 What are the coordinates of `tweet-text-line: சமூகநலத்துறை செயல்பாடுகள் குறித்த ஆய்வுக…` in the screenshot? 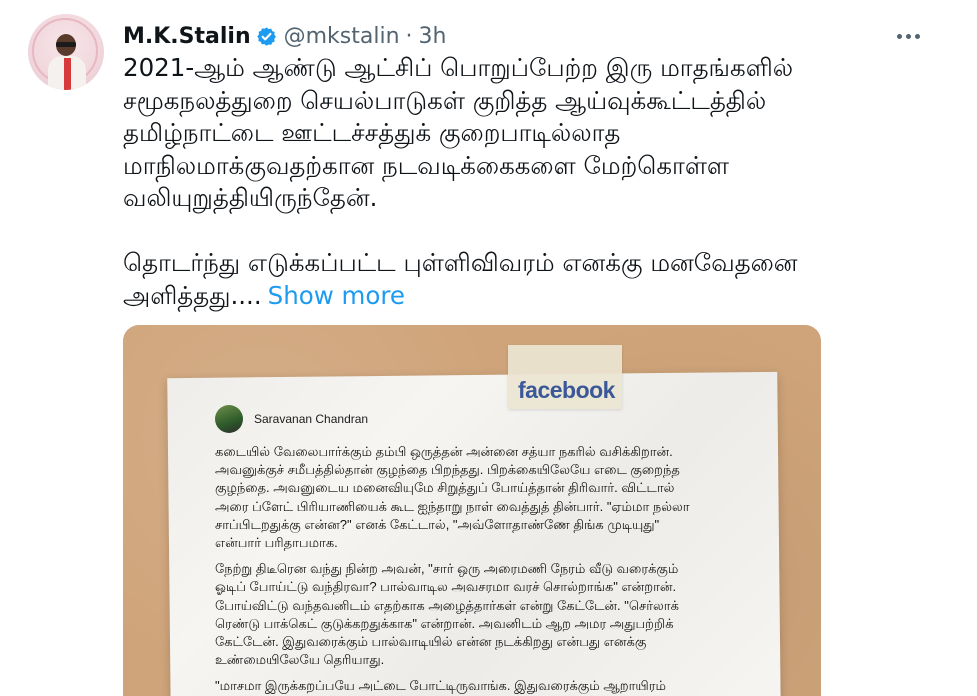 It's located at (445, 100).